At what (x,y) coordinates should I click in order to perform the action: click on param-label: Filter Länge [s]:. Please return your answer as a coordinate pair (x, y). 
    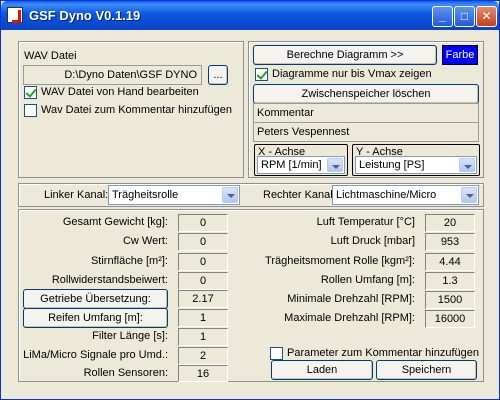
    Looking at the image, I should click on (130, 336).